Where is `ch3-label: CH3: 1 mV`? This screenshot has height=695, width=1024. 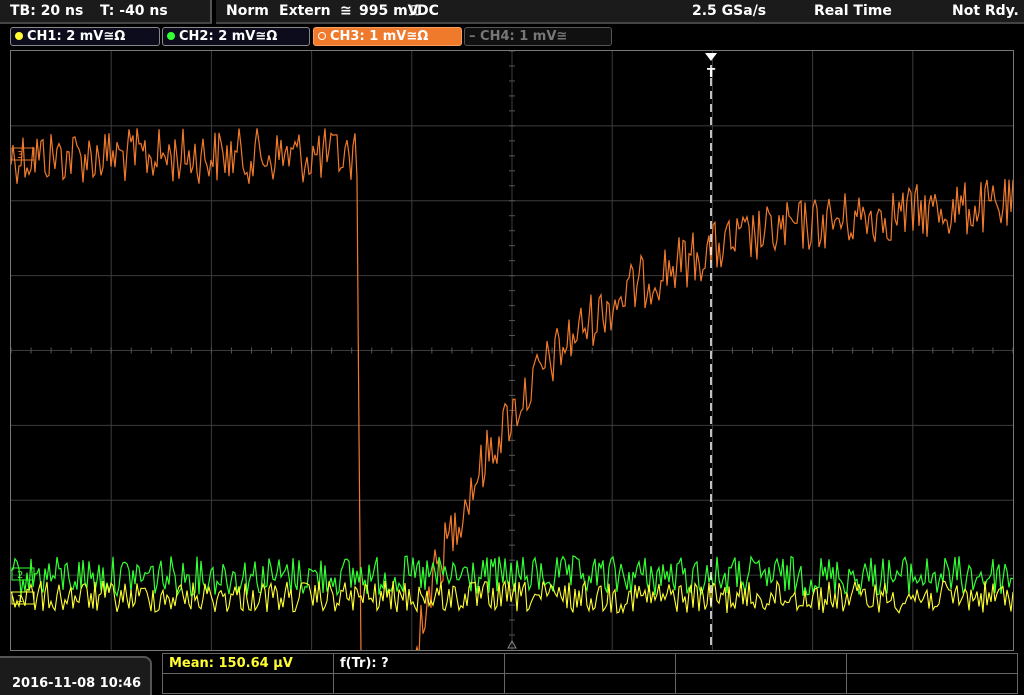
ch3-label: CH3: 1 mV is located at coordinates (368, 36).